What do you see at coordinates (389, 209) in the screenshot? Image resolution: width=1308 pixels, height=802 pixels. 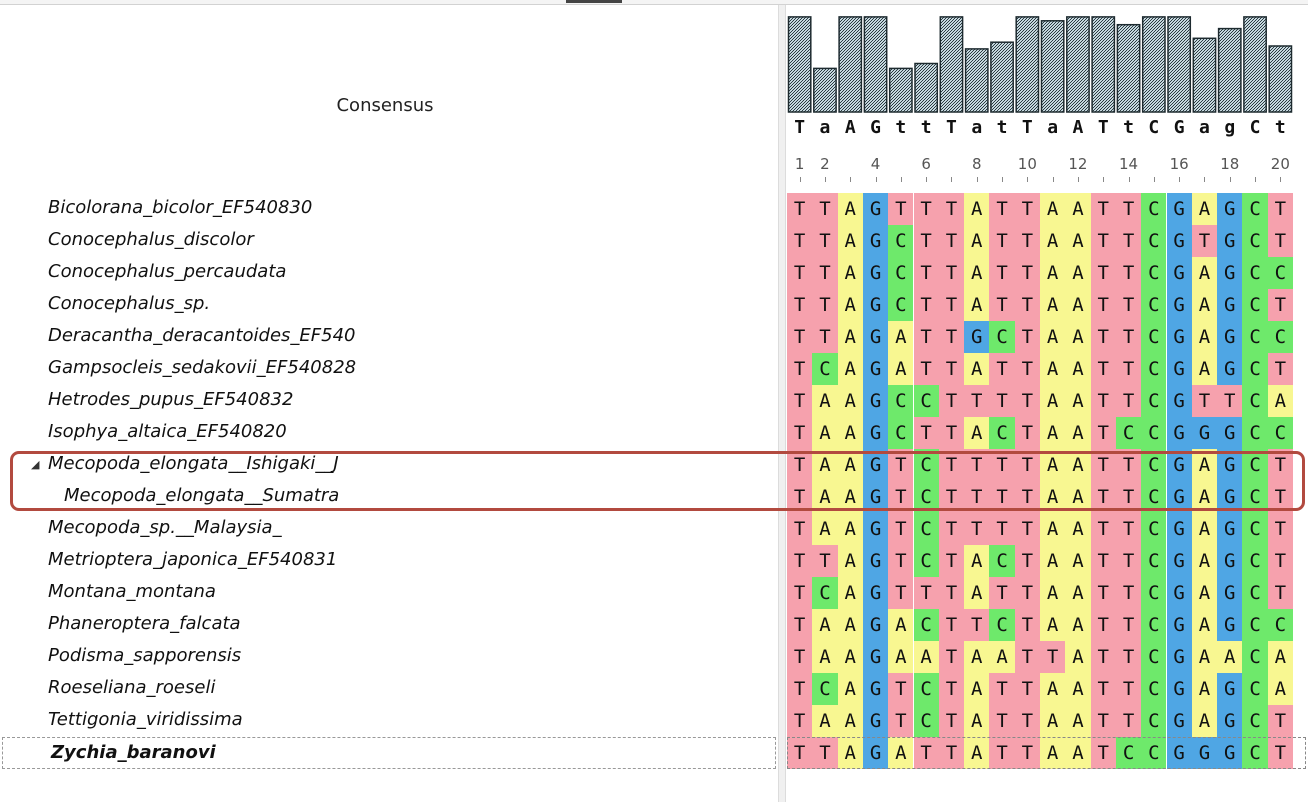 I see `sequence-name-row: Bicolorana_bicolor_EF540830` at bounding box center [389, 209].